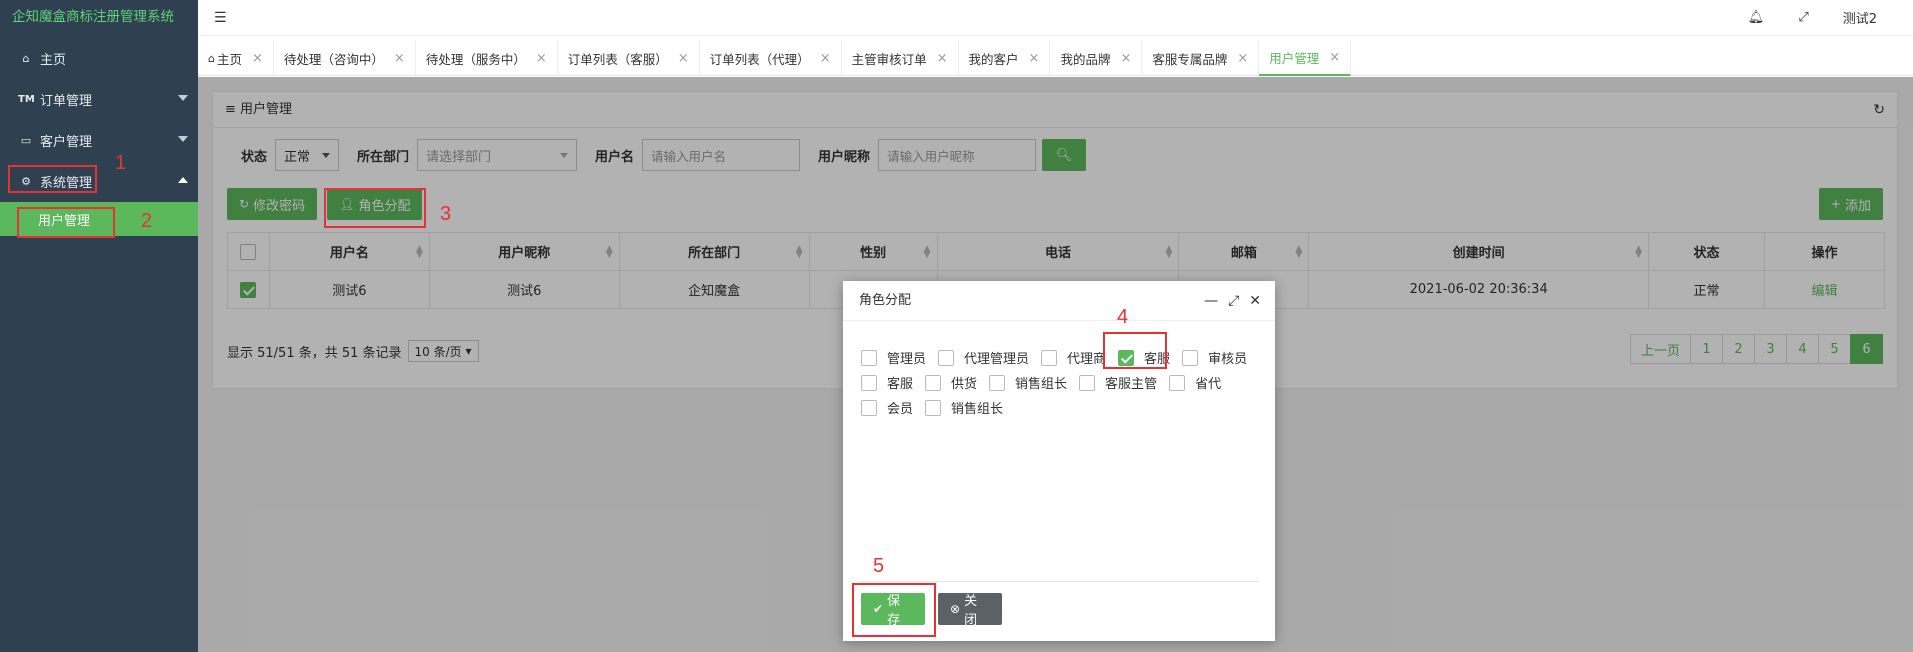  What do you see at coordinates (475, 59) in the screenshot?
I see `tab-label: 待处理（服务中）` at bounding box center [475, 59].